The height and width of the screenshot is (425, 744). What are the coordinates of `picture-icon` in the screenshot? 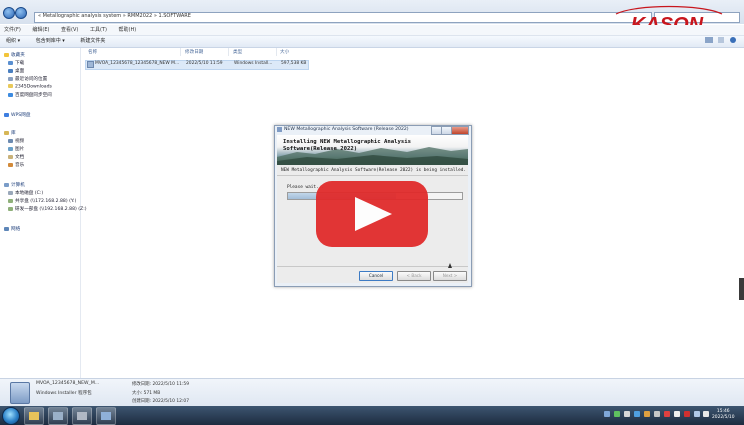 It's located at (10, 148).